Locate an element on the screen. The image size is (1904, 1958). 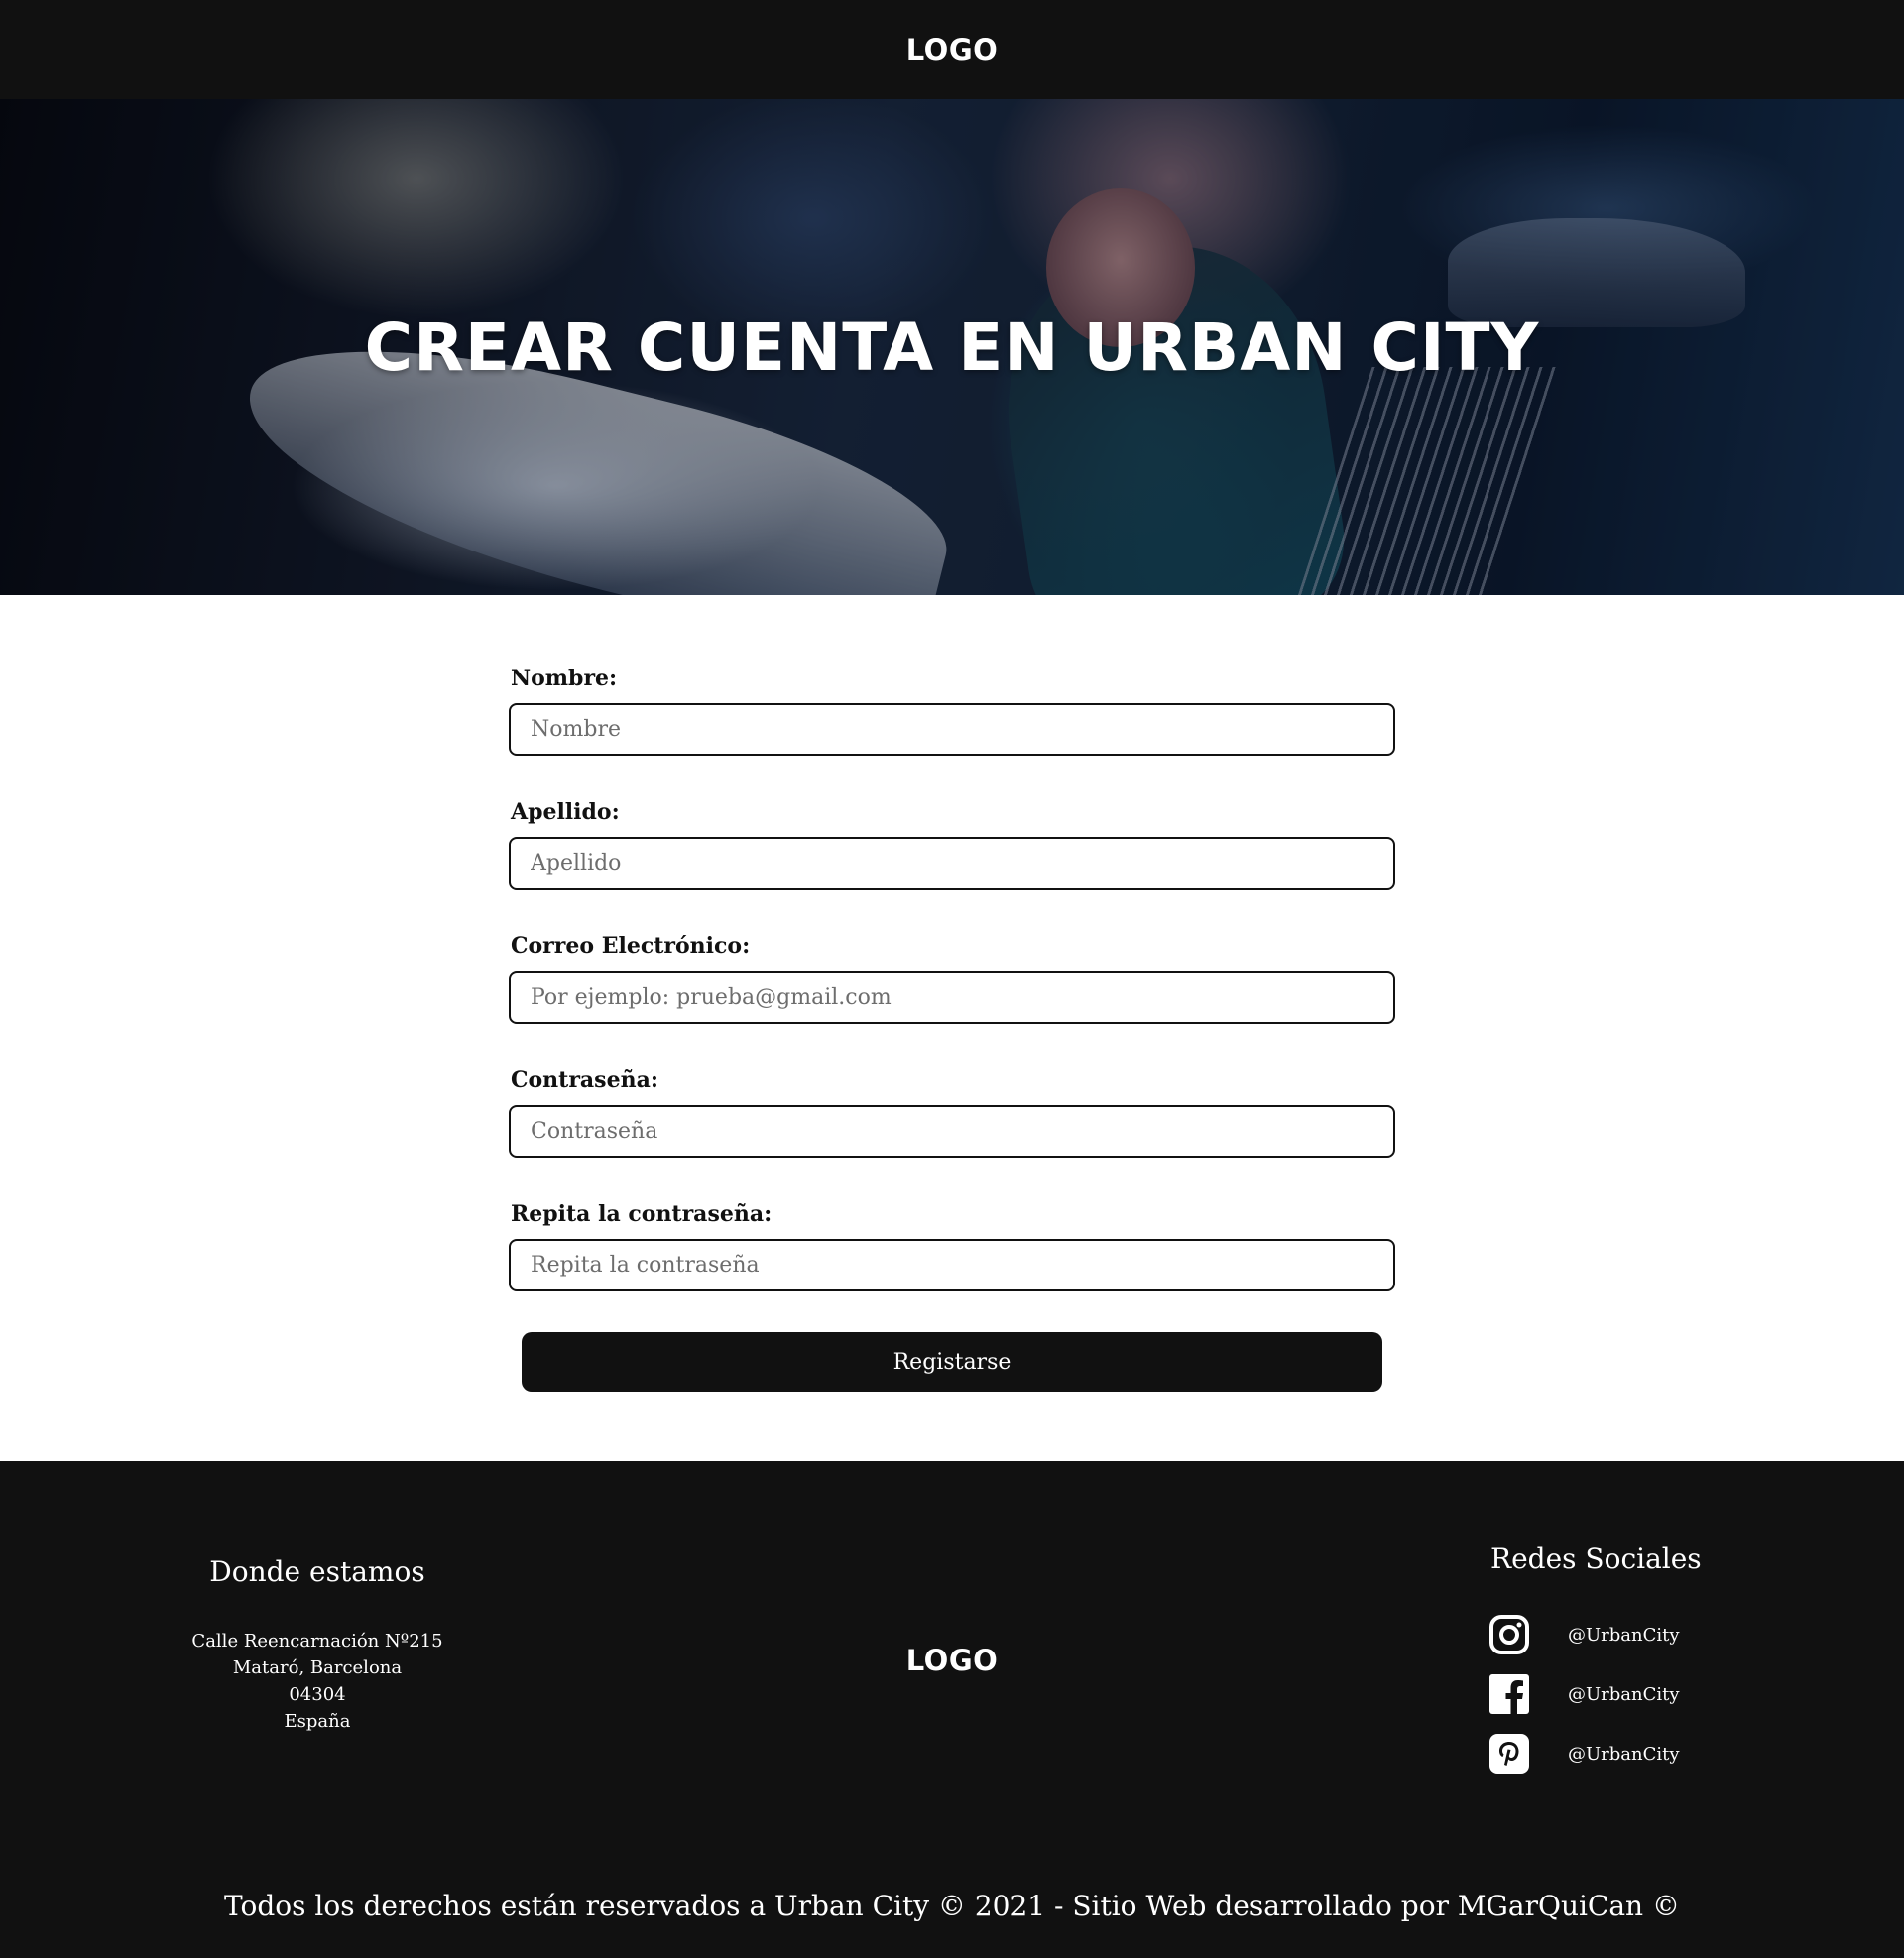
social-link-facebook: @UrbanCity is located at coordinates (1607, 1694).